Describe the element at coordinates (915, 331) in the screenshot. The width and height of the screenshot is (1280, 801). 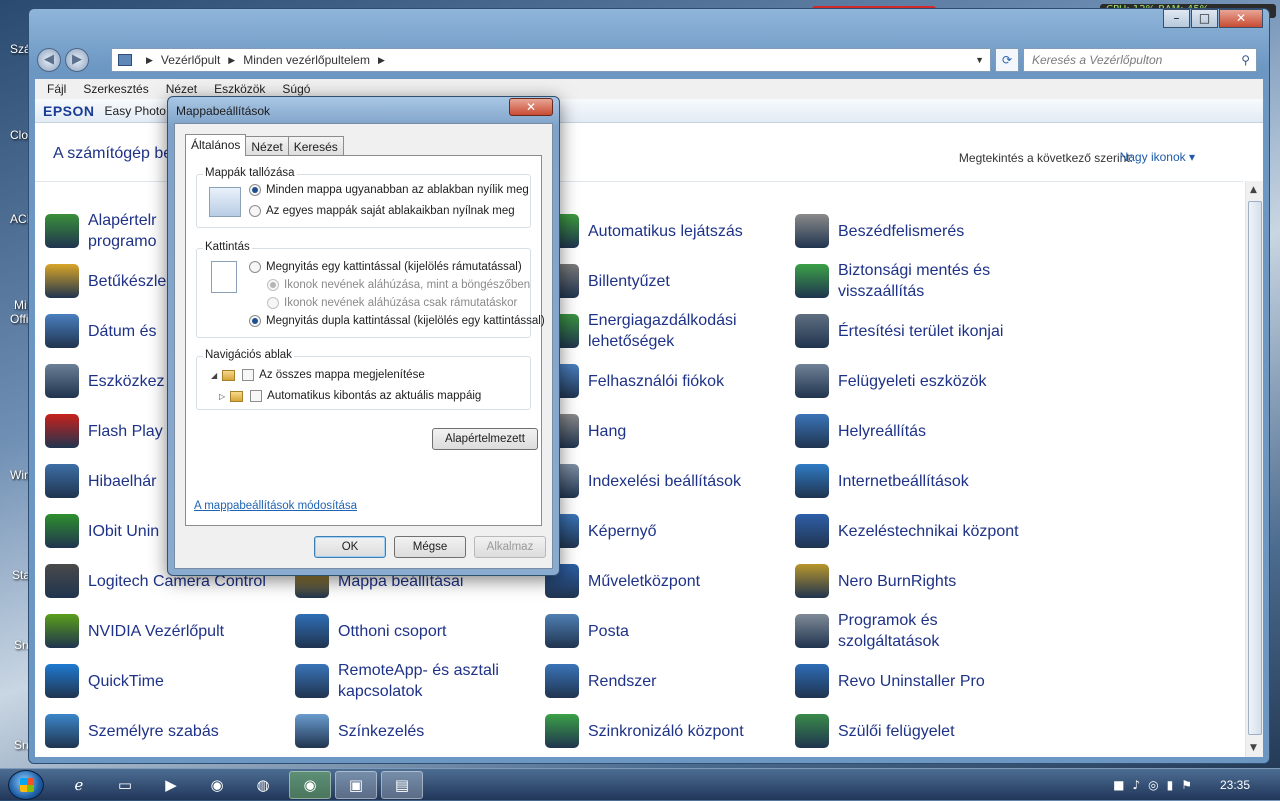
I see `control-panel-item: Értesítési terület ikonjai` at that location.